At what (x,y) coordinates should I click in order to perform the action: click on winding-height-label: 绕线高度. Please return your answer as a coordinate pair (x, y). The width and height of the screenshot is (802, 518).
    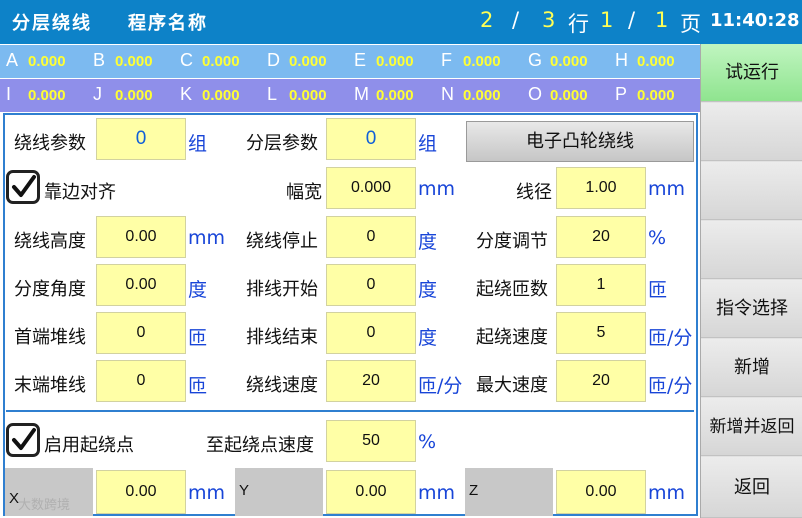
    Looking at the image, I should click on (50, 241).